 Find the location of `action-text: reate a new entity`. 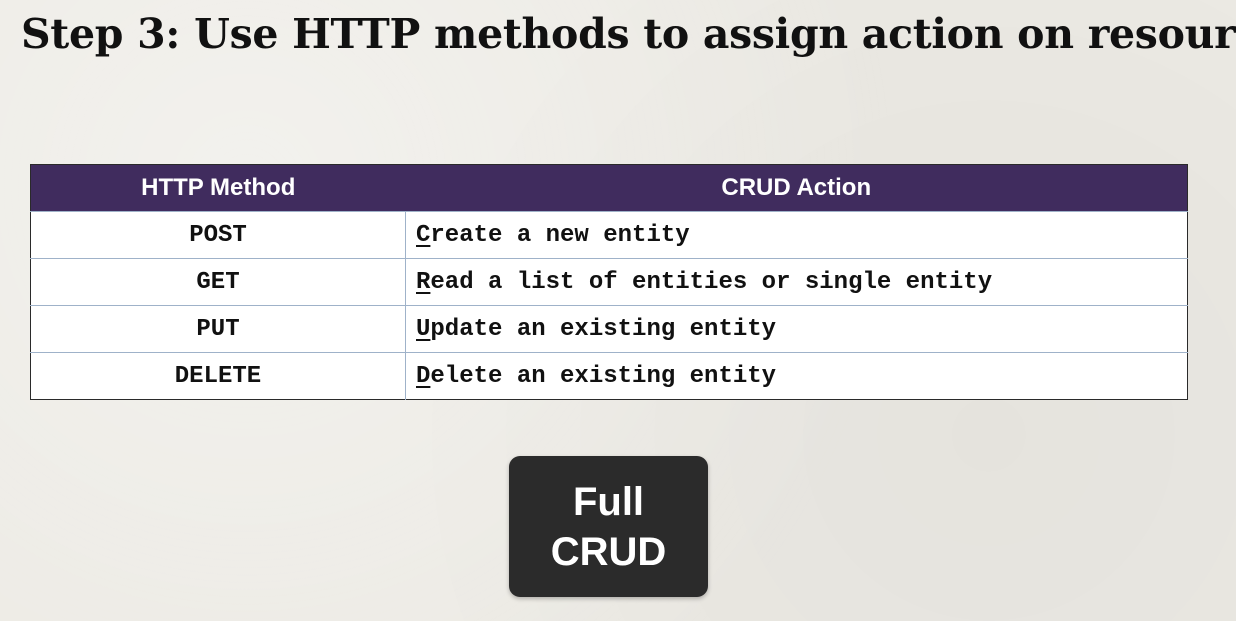

action-text: reate a new entity is located at coordinates (560, 235).